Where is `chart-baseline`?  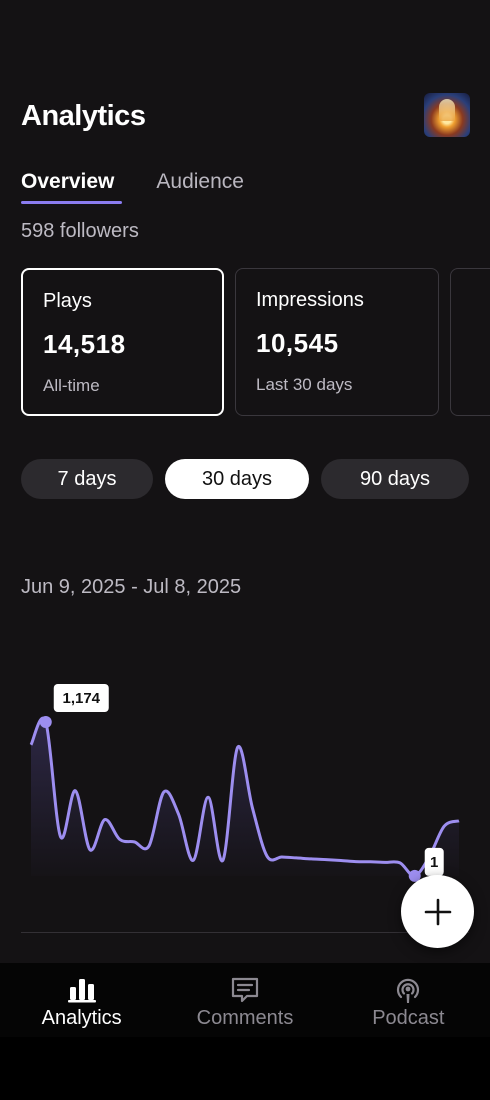 chart-baseline is located at coordinates (245, 932).